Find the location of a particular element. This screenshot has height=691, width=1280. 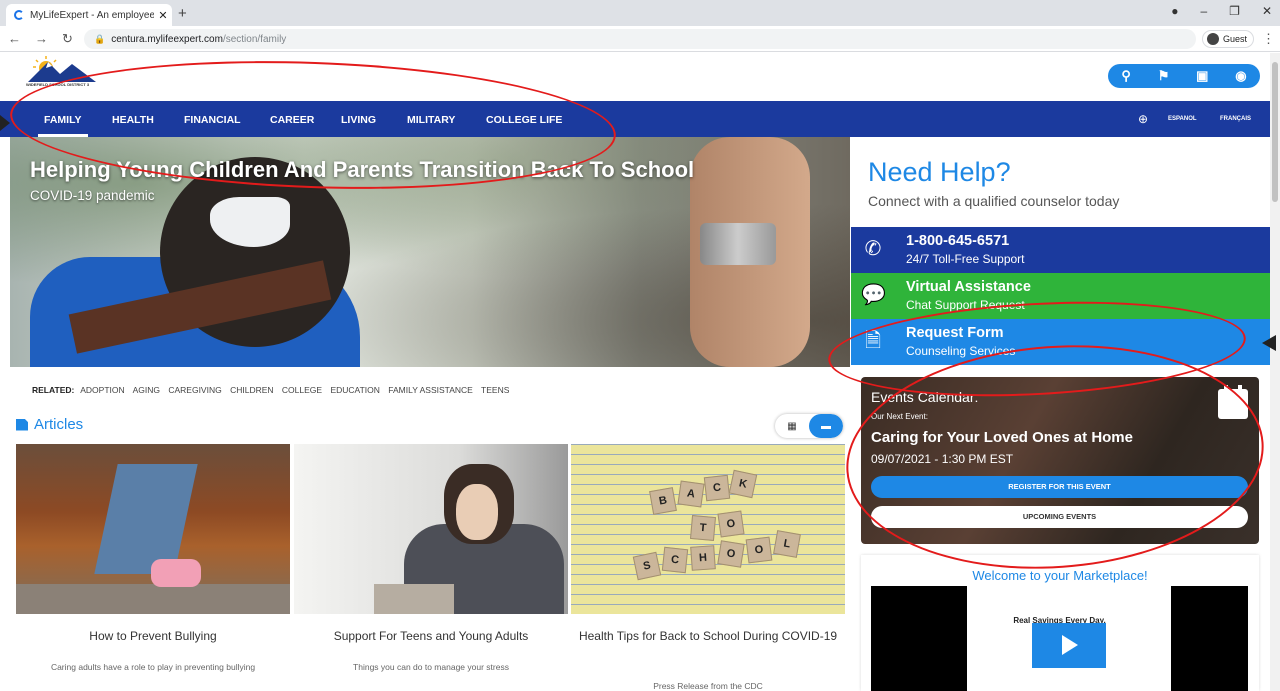

url-host: centura.mylifeexpert.com is located at coordinates (167, 39).